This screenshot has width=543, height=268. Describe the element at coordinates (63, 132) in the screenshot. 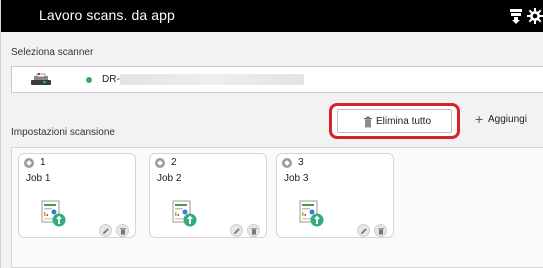

I see `scan-settings-label: Impostazioni scansione` at that location.